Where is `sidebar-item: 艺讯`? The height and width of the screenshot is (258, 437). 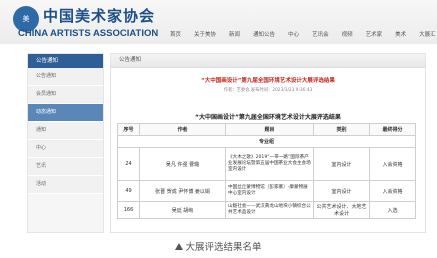
sidebar-item: 艺讯 is located at coordinates (65, 167).